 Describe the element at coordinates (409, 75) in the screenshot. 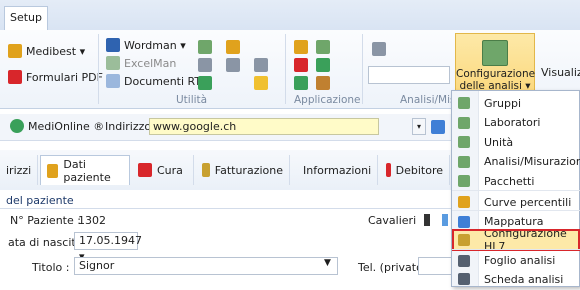

I see `analisi-input` at that location.